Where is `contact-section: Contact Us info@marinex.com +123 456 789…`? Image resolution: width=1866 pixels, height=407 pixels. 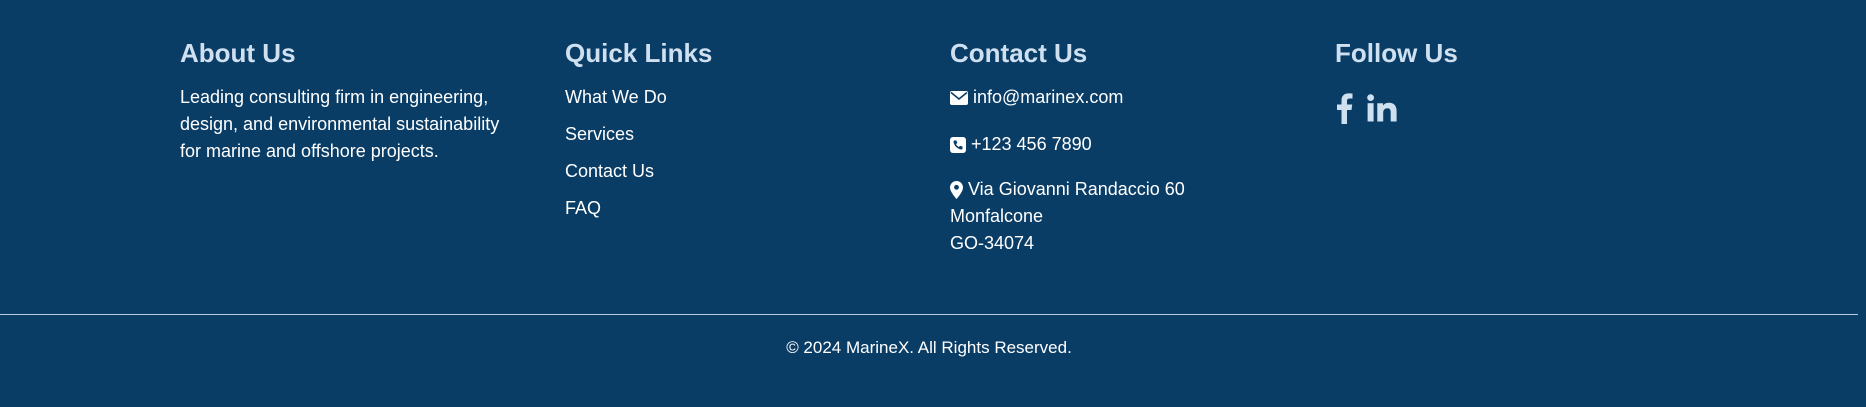
contact-section: Contact Us info@marinex.com +123 456 789… is located at coordinates (1120, 146).